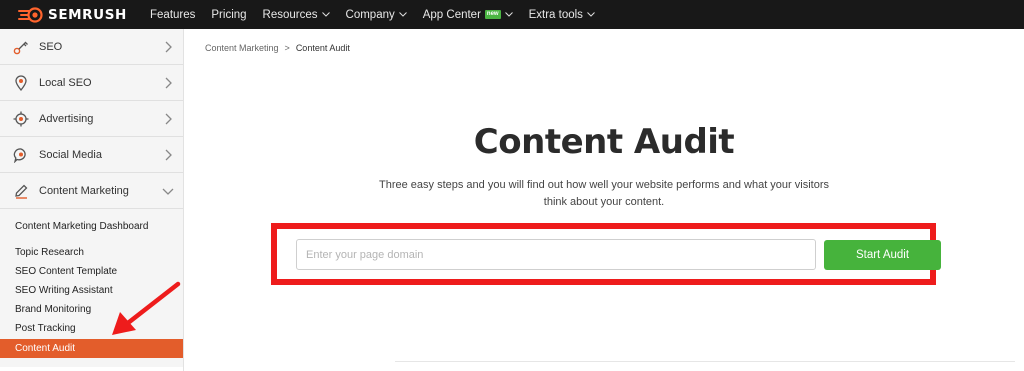 Image resolution: width=1024 pixels, height=371 pixels. What do you see at coordinates (556, 254) in the screenshot?
I see `page-domain-input` at bounding box center [556, 254].